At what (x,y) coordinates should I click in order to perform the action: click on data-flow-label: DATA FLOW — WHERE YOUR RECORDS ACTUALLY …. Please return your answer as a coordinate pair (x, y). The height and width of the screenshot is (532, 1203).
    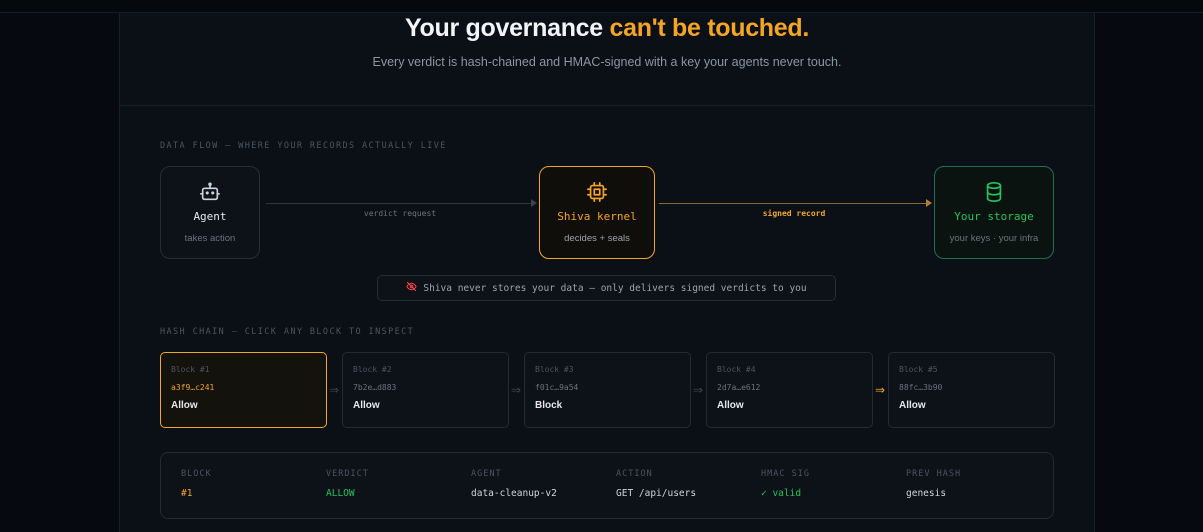
    Looking at the image, I should click on (303, 146).